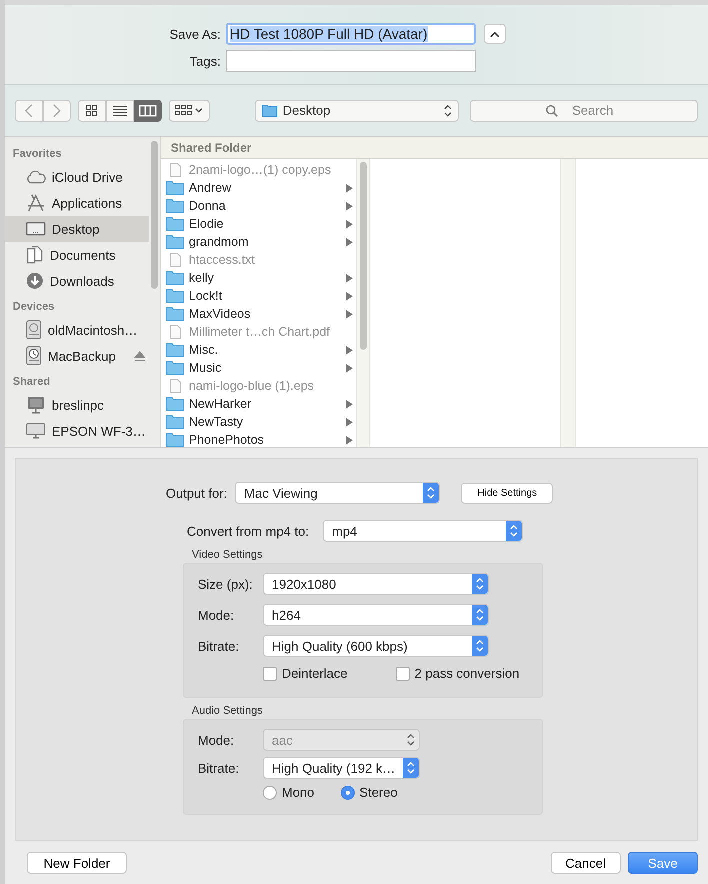 The image size is (708, 884). Describe the element at coordinates (248, 531) in the screenshot. I see `convert-label: Convert from mp4 to:` at that location.